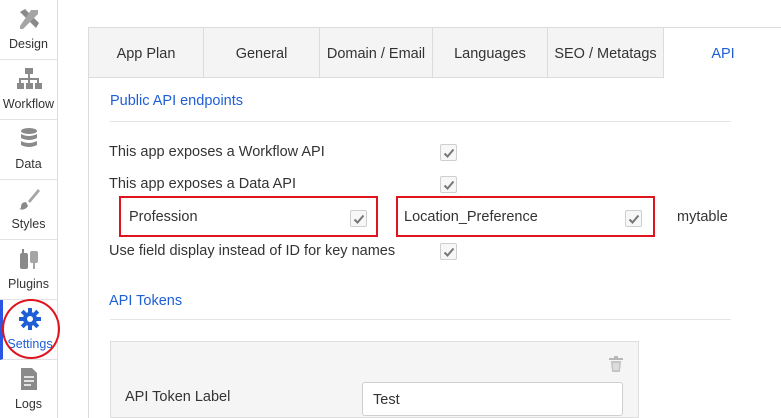  I want to click on data-api-checkbox, so click(448, 184).